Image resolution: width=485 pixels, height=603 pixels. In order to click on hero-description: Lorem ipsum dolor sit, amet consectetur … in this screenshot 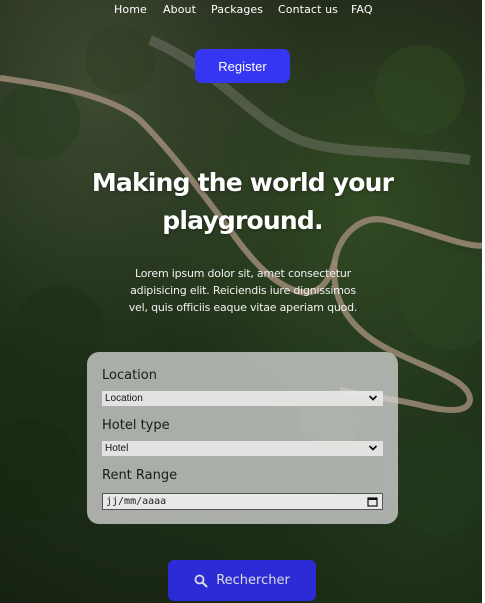, I will do `click(243, 290)`.